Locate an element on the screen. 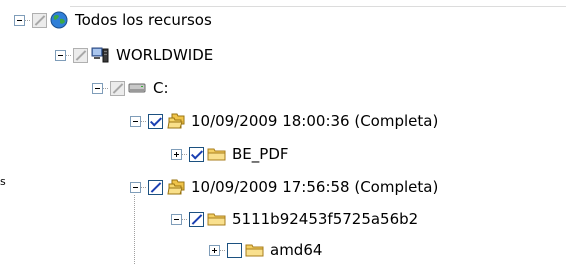 The image size is (566, 264). tree-node-label: WORLDWIDE is located at coordinates (165, 55).